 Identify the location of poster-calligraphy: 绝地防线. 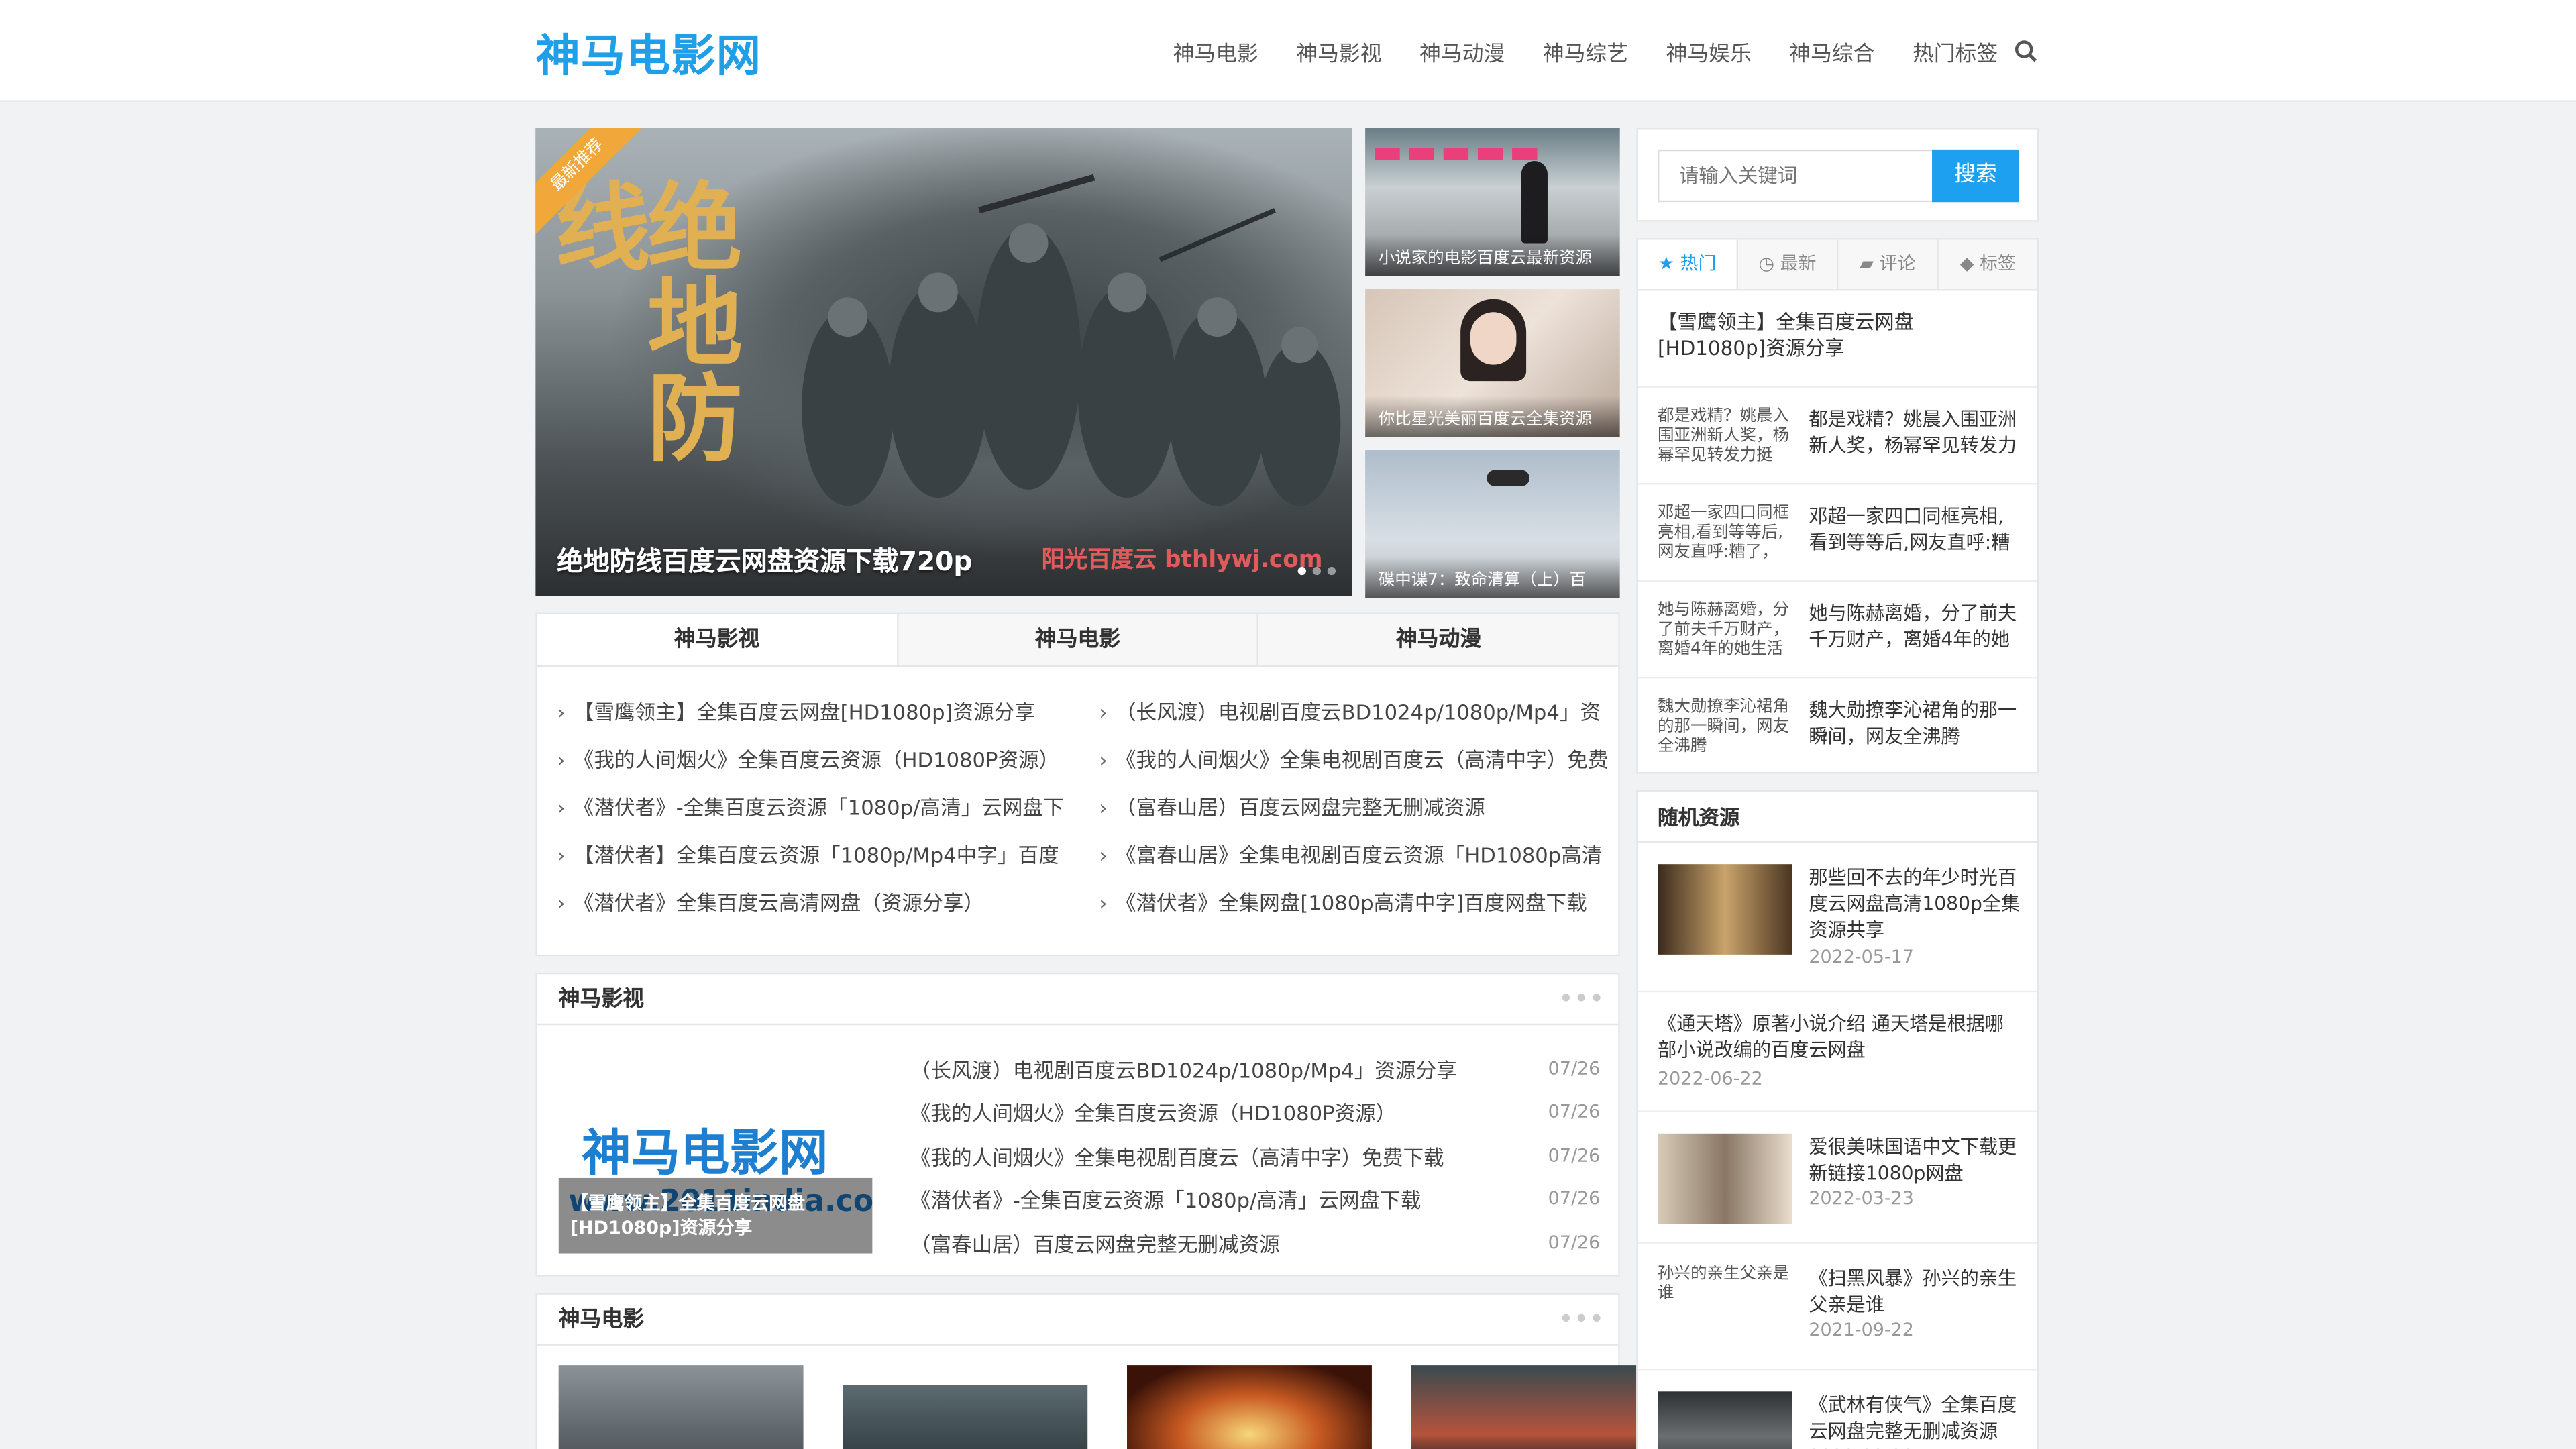
(641, 320).